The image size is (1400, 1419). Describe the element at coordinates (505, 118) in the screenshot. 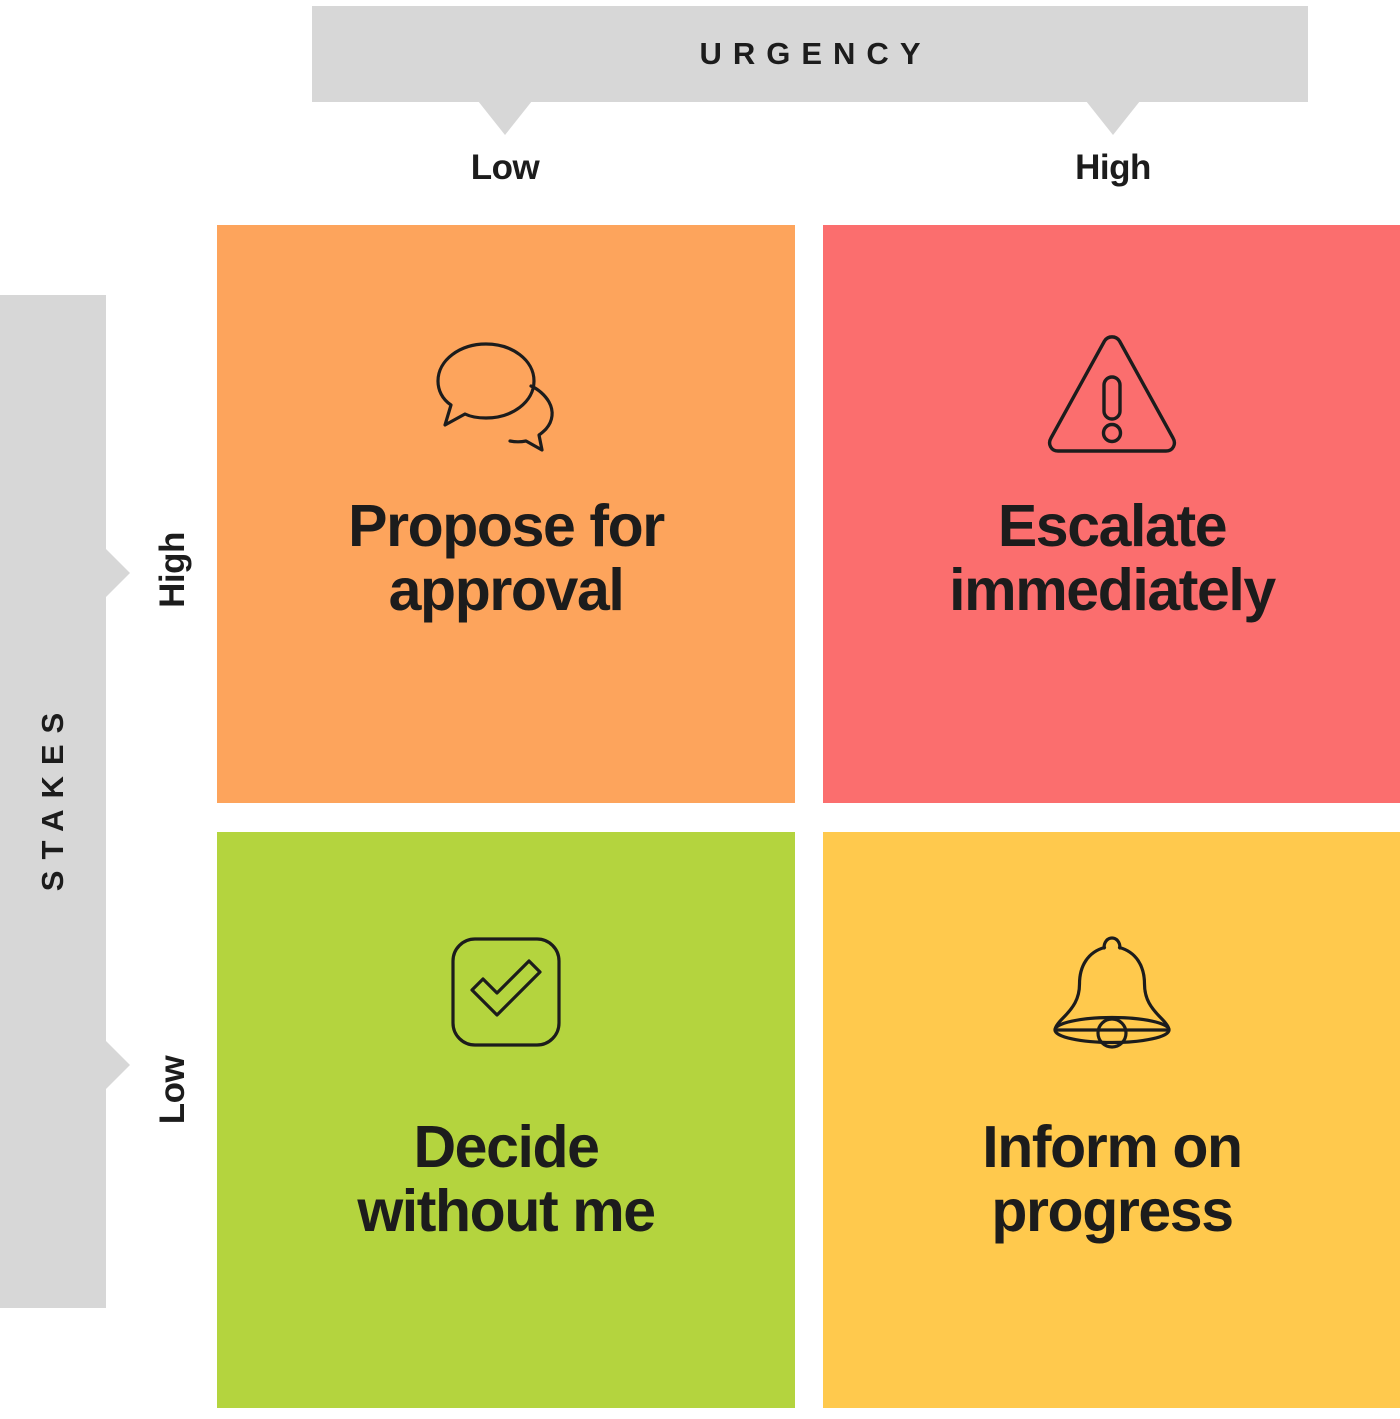

I see `urgency-low-pointer-icon` at that location.